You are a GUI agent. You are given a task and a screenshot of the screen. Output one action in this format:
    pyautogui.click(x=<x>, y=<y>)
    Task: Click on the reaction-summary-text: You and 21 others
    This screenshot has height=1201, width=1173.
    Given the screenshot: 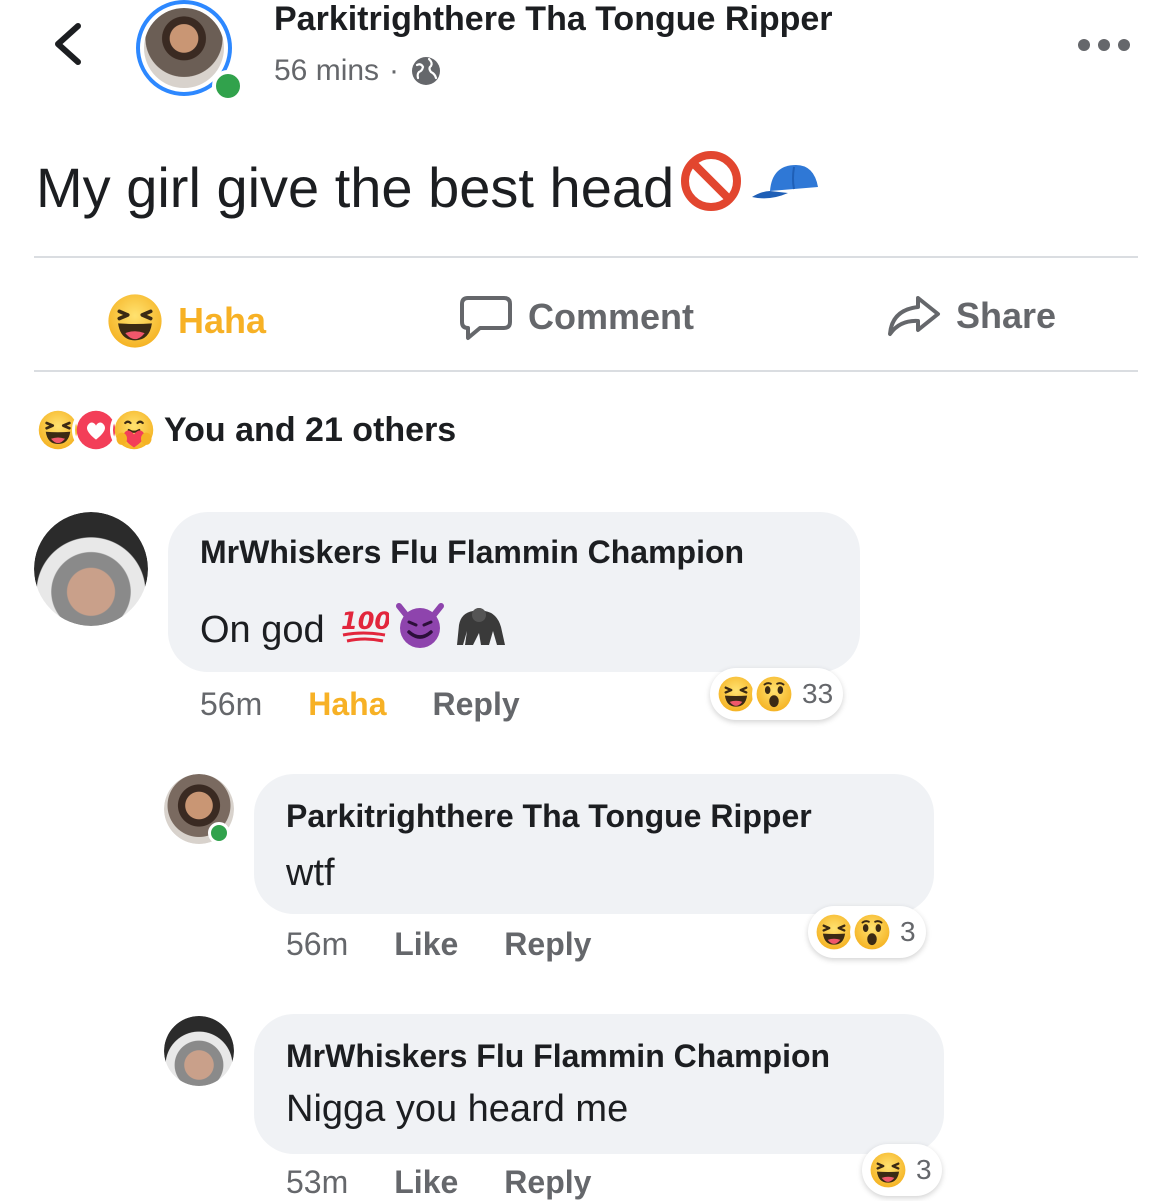 What is the action you would take?
    pyautogui.click(x=310, y=429)
    